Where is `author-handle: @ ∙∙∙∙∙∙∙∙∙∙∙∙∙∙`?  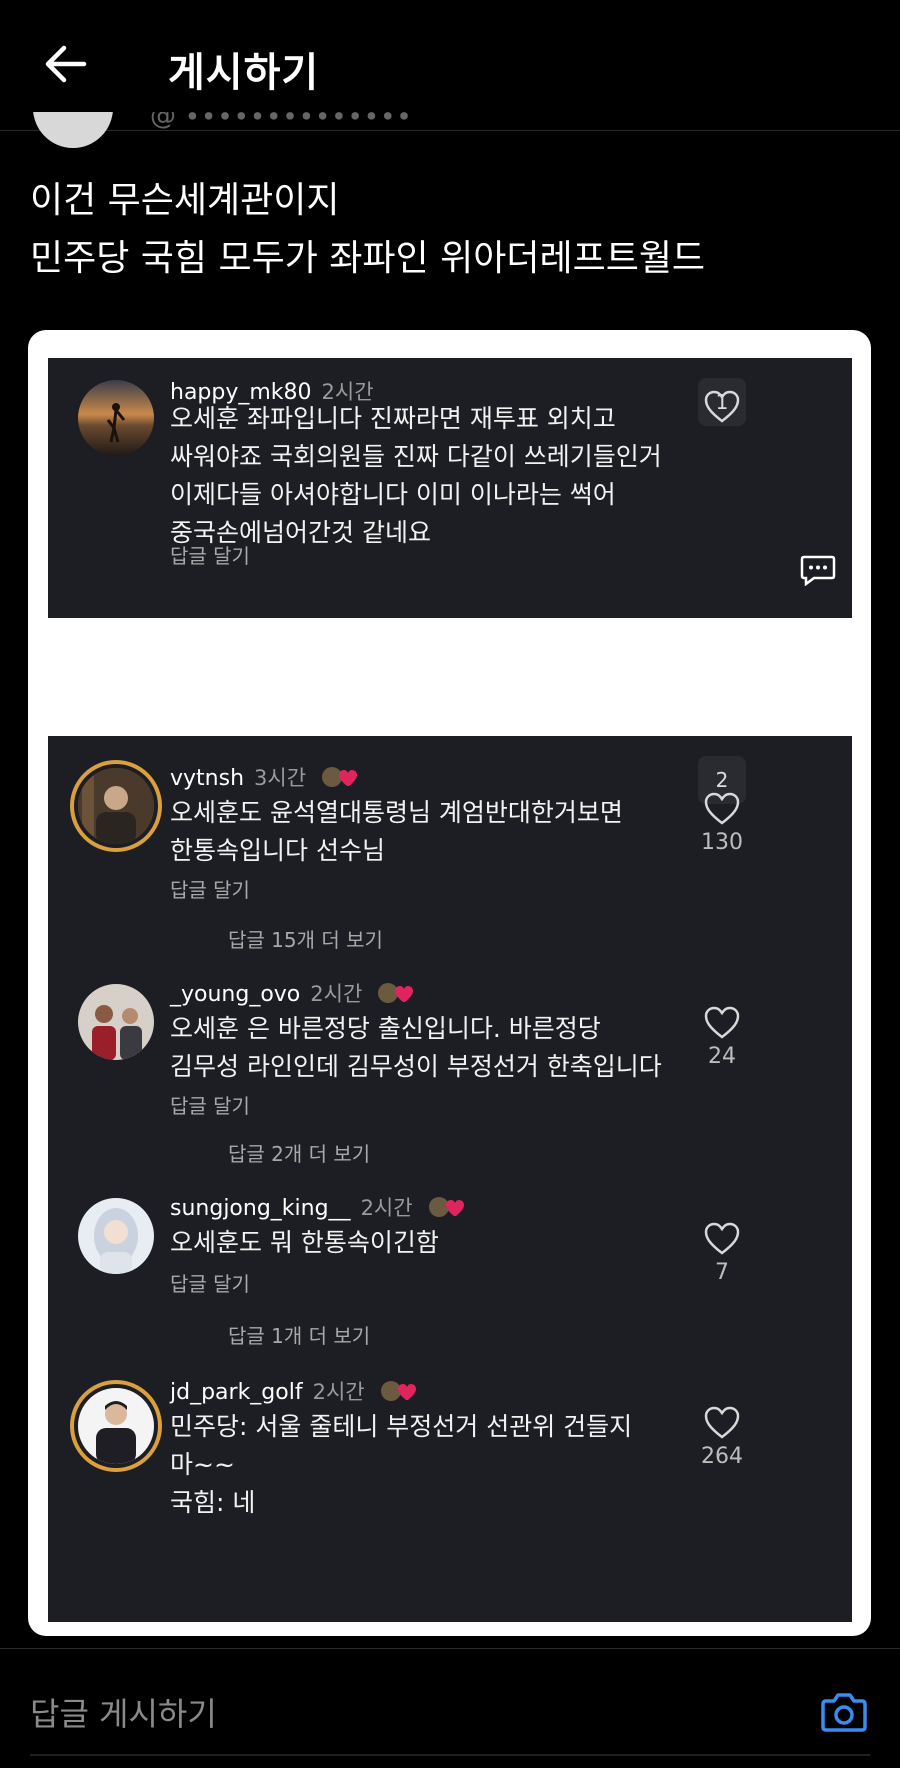 author-handle: @ ∙∙∙∙∙∙∙∙∙∙∙∙∙∙ is located at coordinates (281, 123).